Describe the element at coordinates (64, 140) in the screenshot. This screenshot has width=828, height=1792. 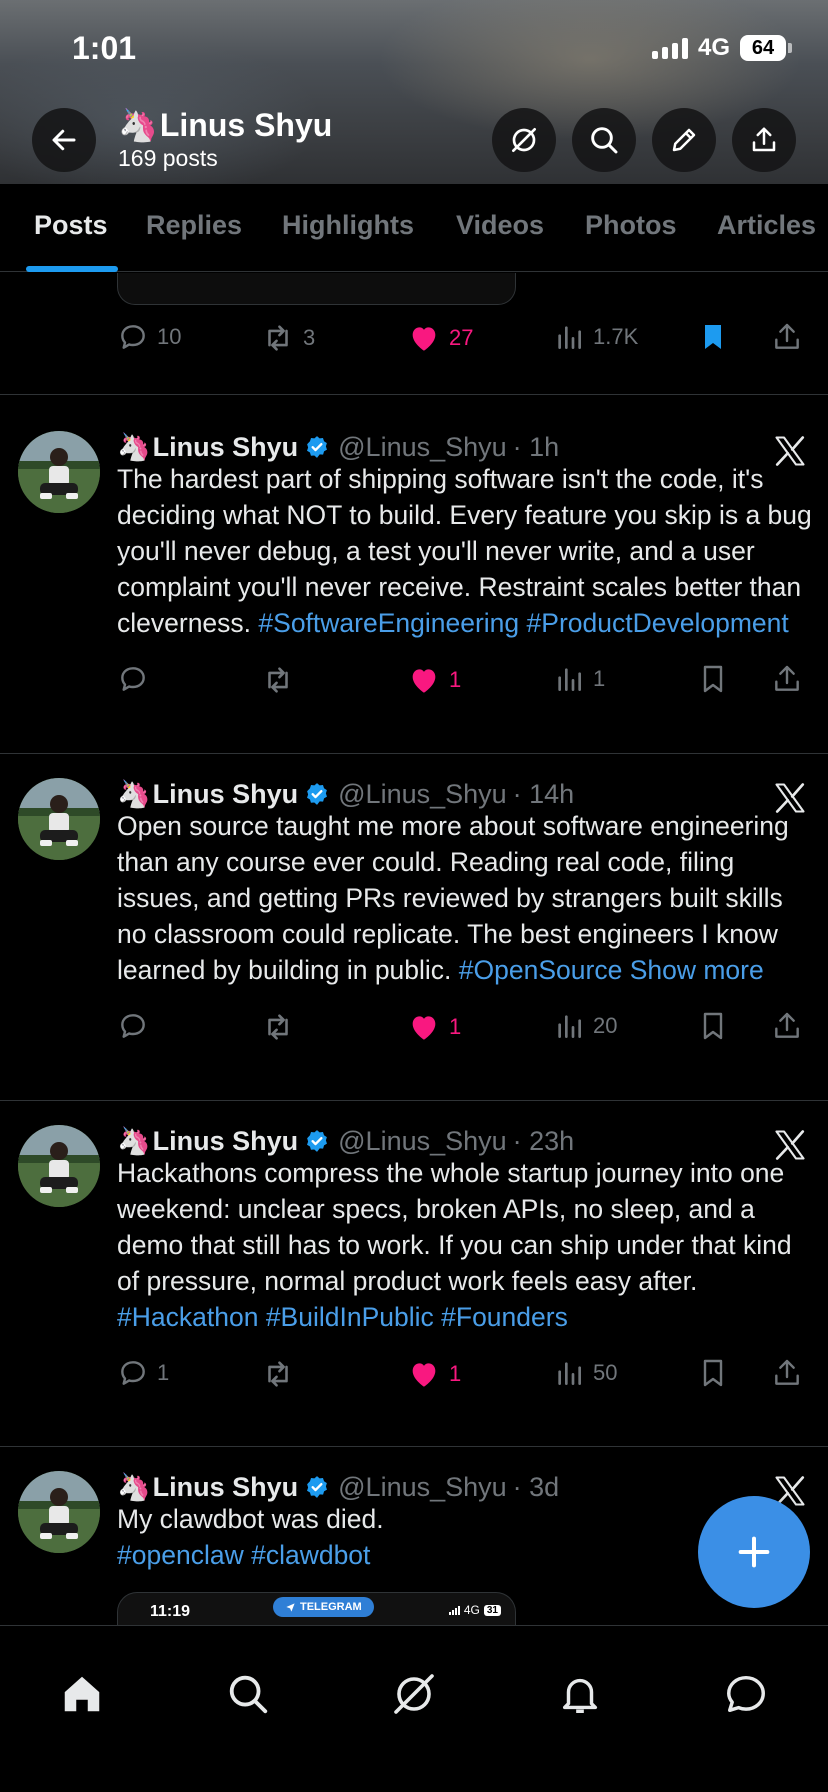
I see `back-button` at that location.